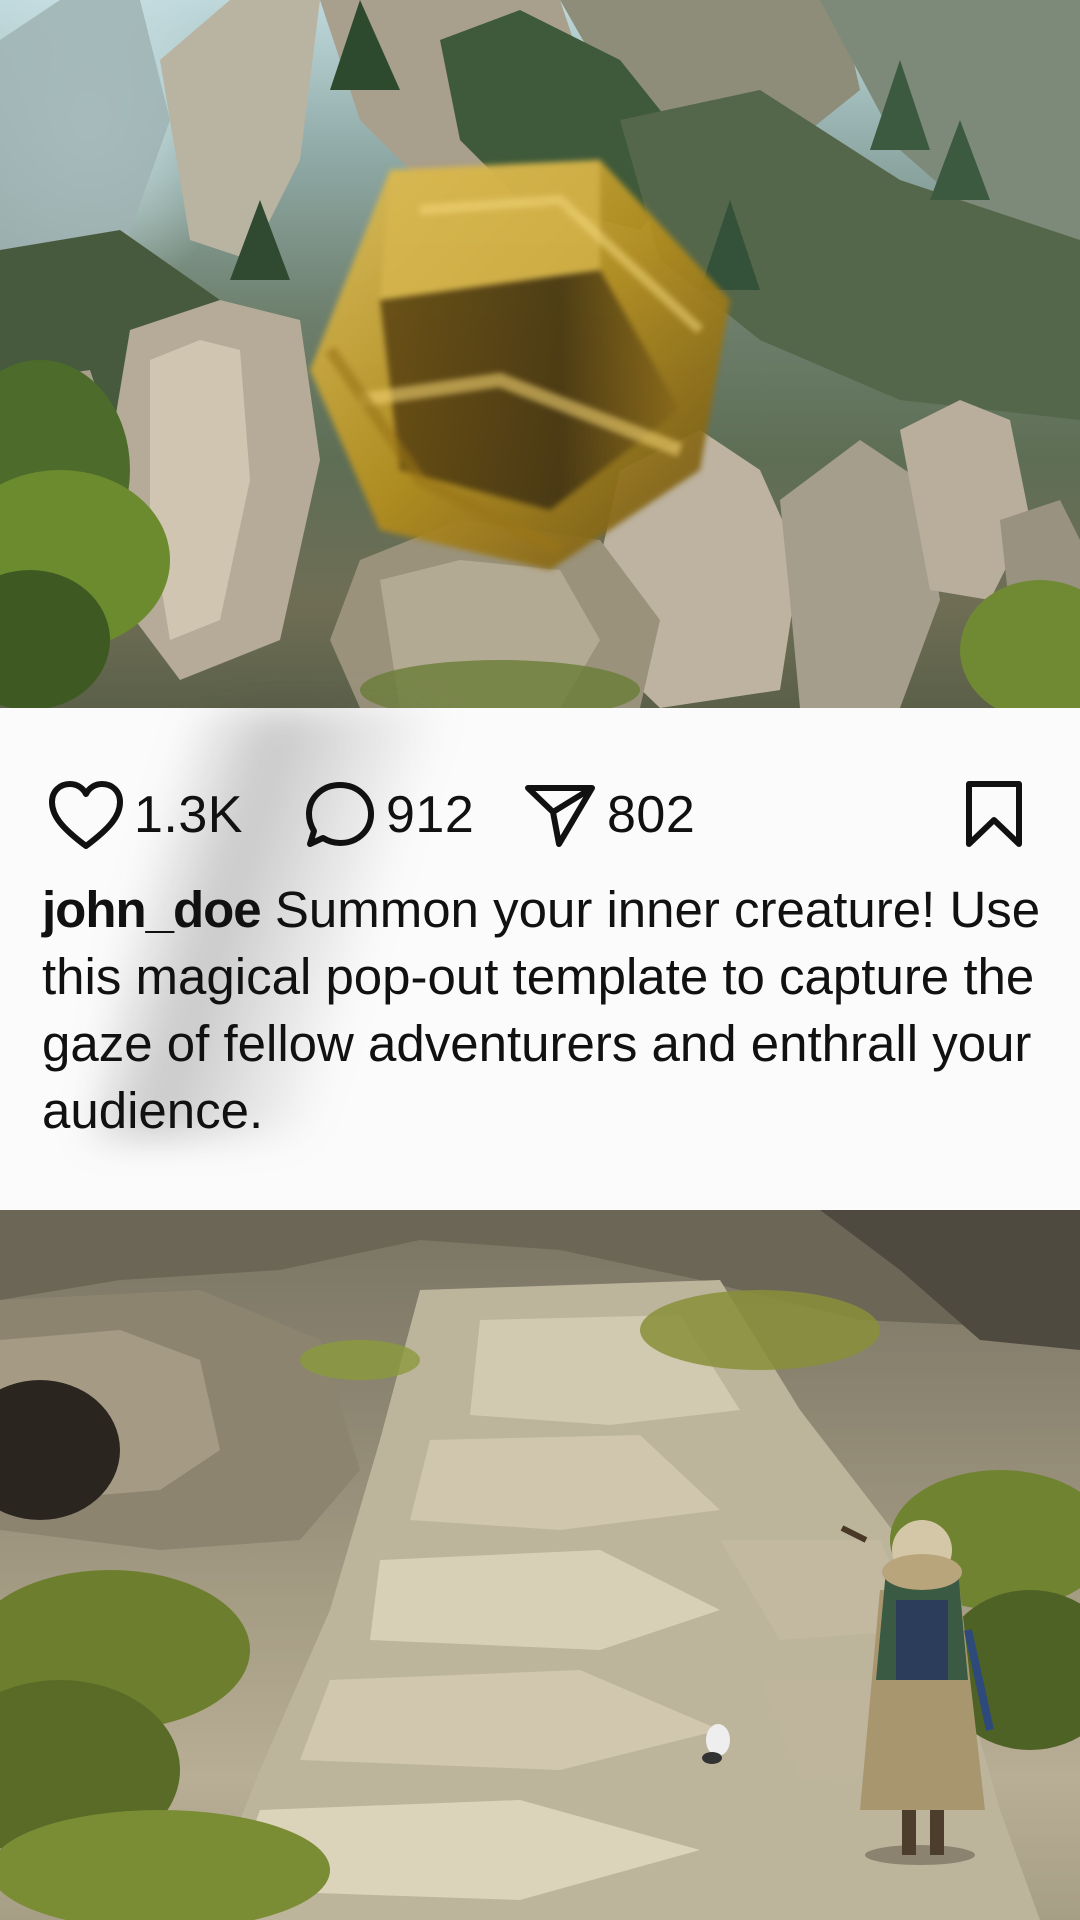  What do you see at coordinates (340, 814) in the screenshot?
I see `comment-bubble-icon` at bounding box center [340, 814].